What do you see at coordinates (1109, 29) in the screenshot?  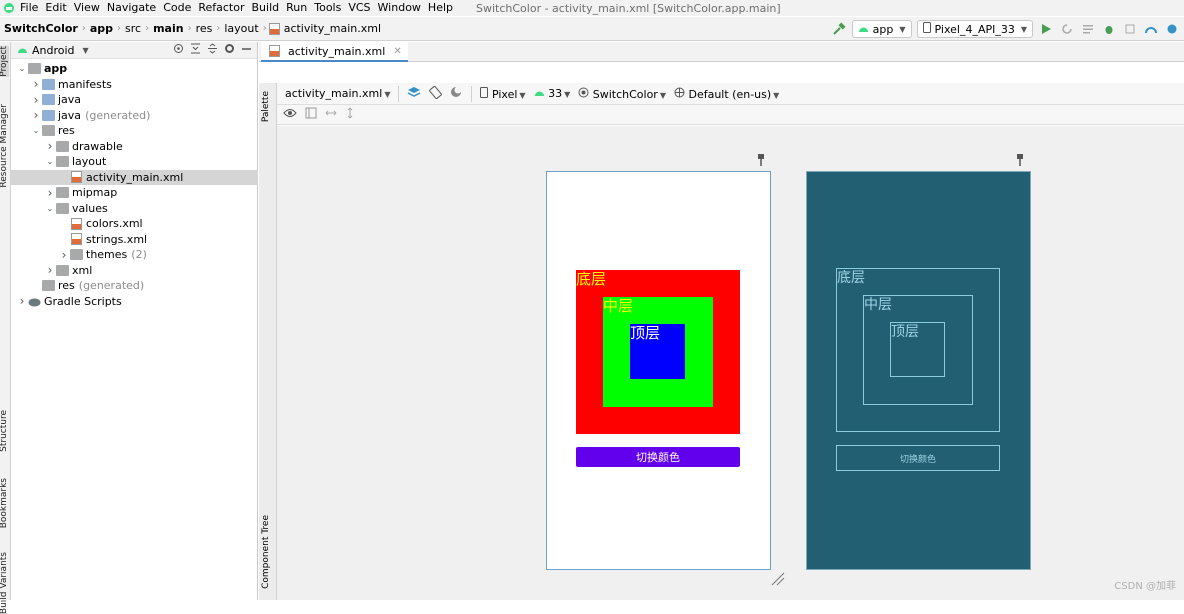 I see `debug-icon` at bounding box center [1109, 29].